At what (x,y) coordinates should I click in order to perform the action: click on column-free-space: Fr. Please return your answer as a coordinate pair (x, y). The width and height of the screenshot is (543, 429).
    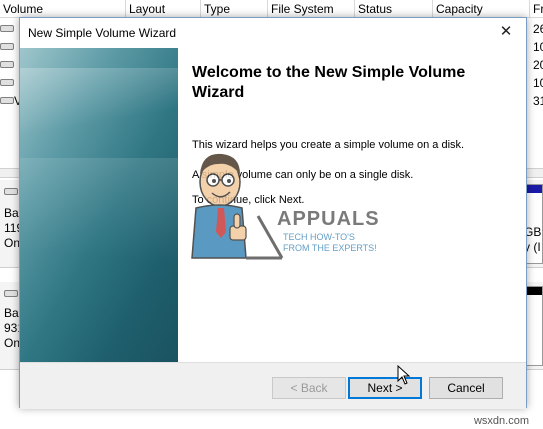
    Looking at the image, I should click on (536, 9).